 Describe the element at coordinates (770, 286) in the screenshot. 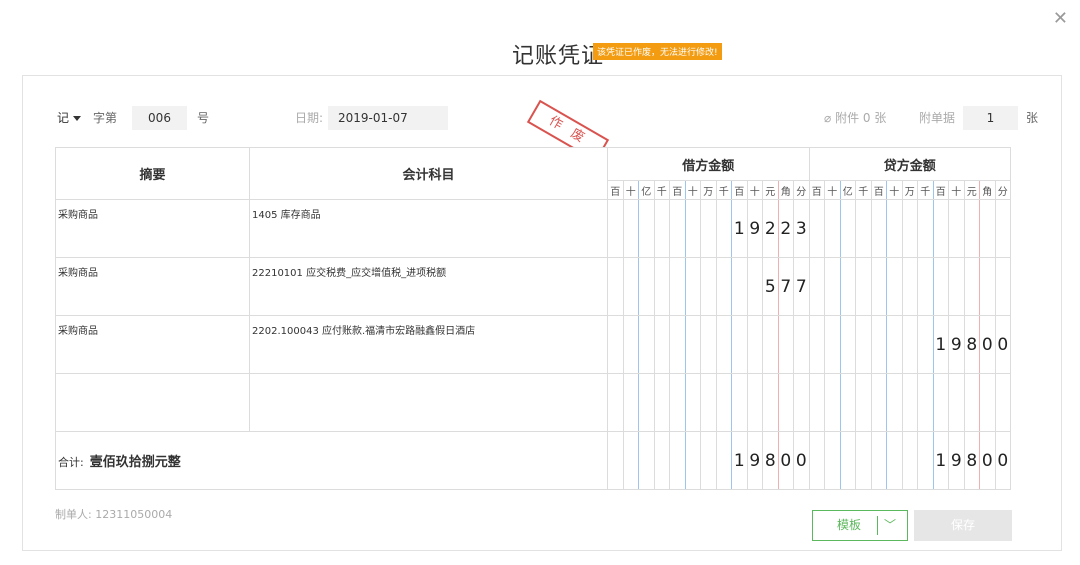

I see `debit-digit-cell: 5` at that location.